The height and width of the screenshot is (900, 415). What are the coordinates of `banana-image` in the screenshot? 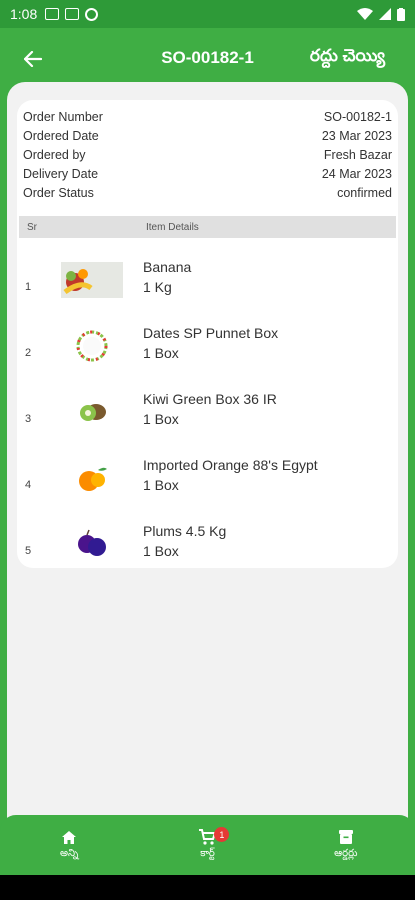 It's located at (92, 280).